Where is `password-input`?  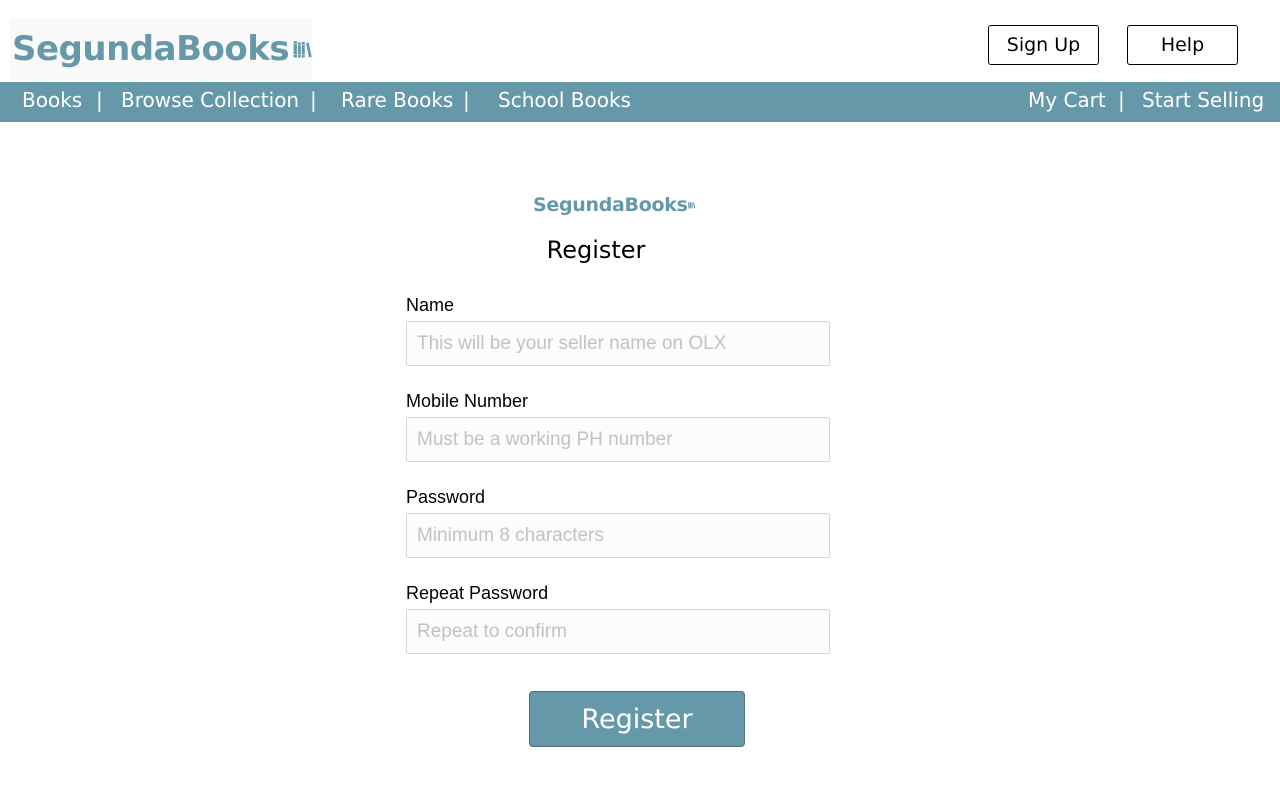 password-input is located at coordinates (618, 535).